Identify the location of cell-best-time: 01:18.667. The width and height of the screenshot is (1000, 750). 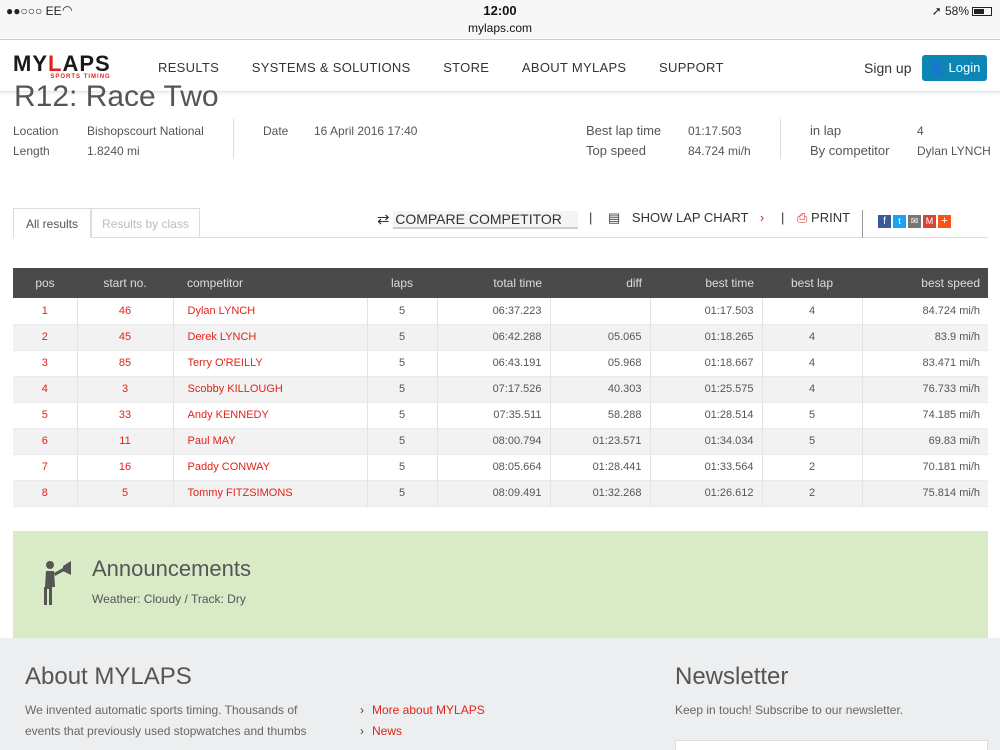
(706, 363).